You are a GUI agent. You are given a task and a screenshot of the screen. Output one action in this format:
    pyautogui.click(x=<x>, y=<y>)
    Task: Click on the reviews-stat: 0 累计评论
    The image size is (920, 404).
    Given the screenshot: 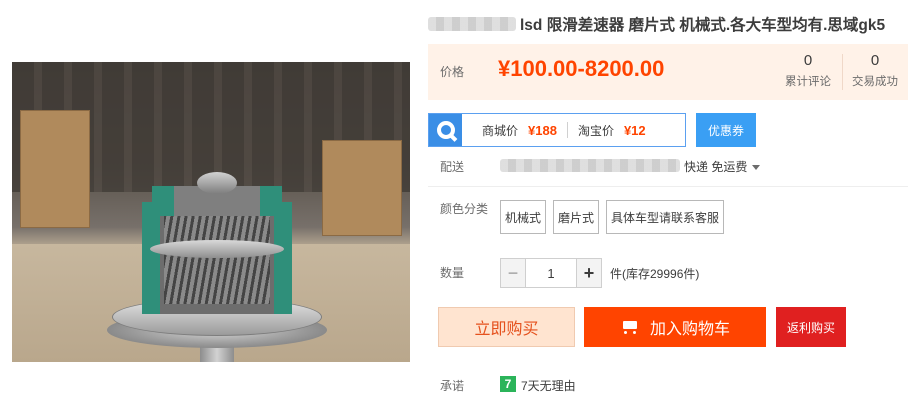 What is the action you would take?
    pyautogui.click(x=808, y=70)
    